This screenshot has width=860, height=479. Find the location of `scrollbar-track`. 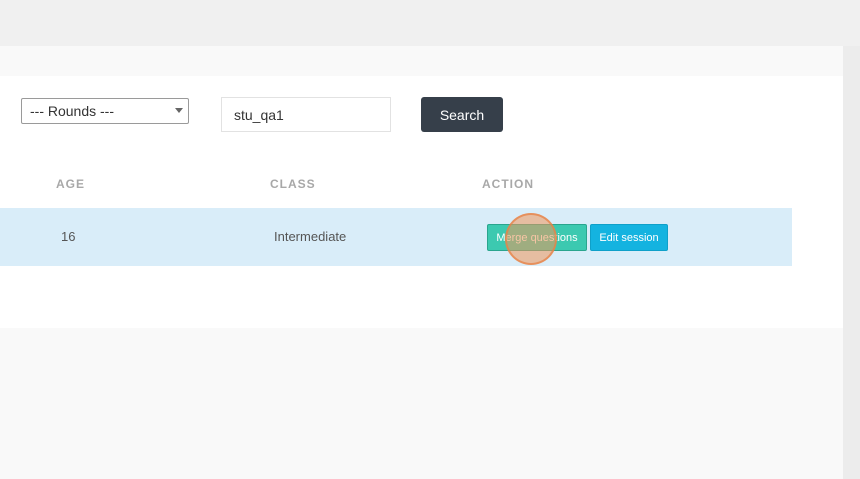

scrollbar-track is located at coordinates (851, 262).